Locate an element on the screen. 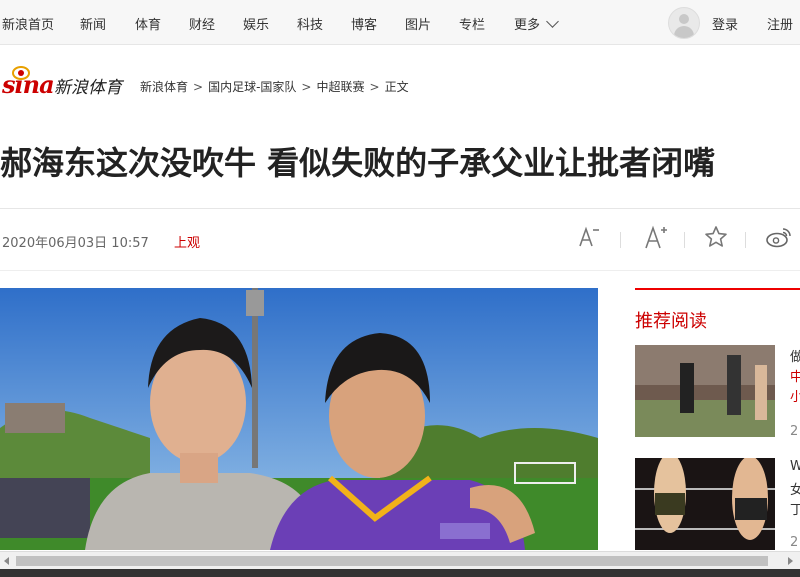  article-source-link: 上观 is located at coordinates (187, 241).